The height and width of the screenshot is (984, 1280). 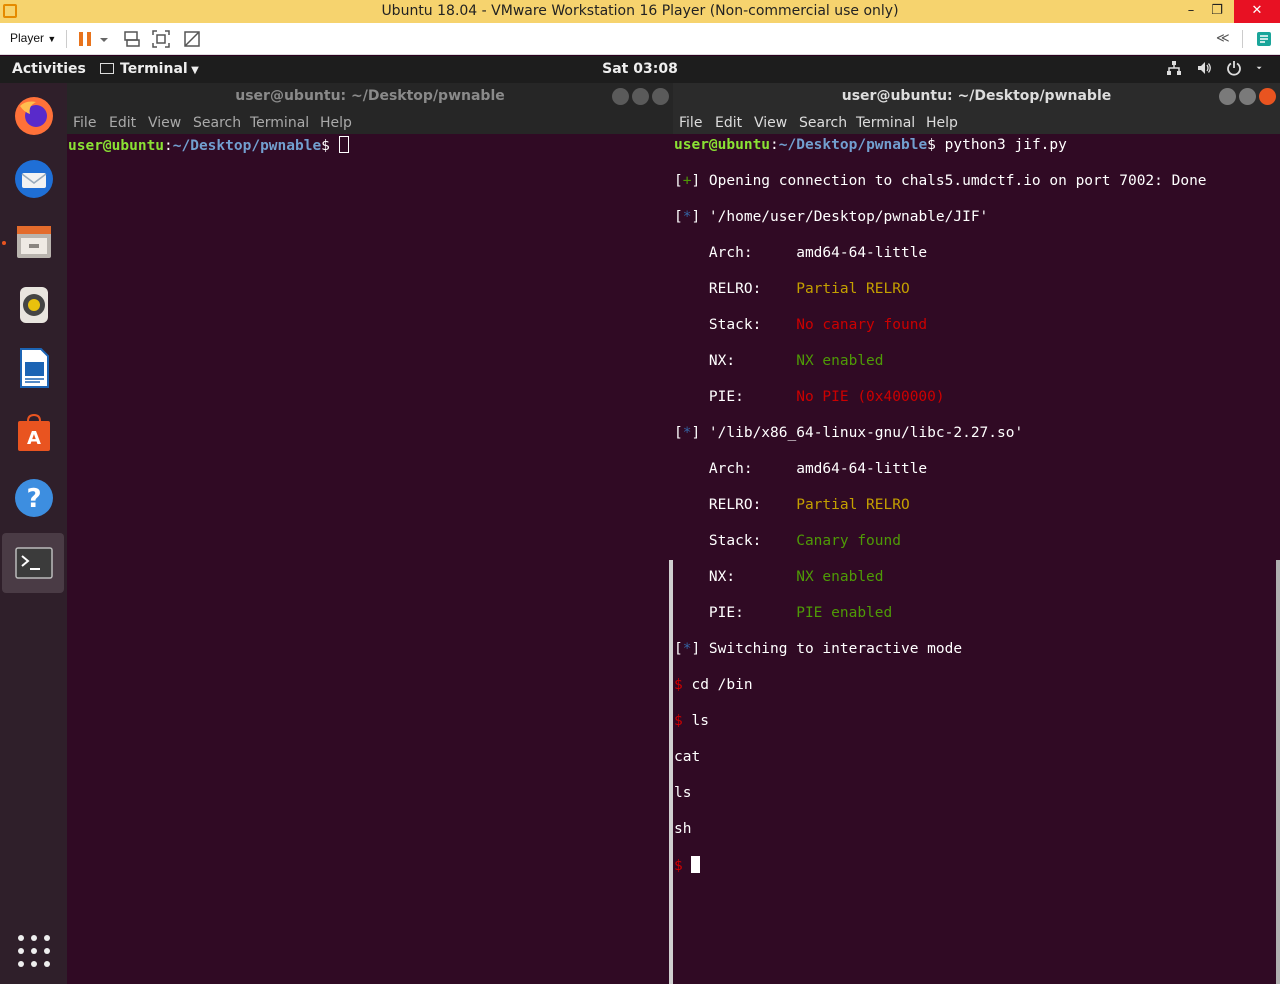 I want to click on dock-item-help: ?, so click(x=33, y=498).